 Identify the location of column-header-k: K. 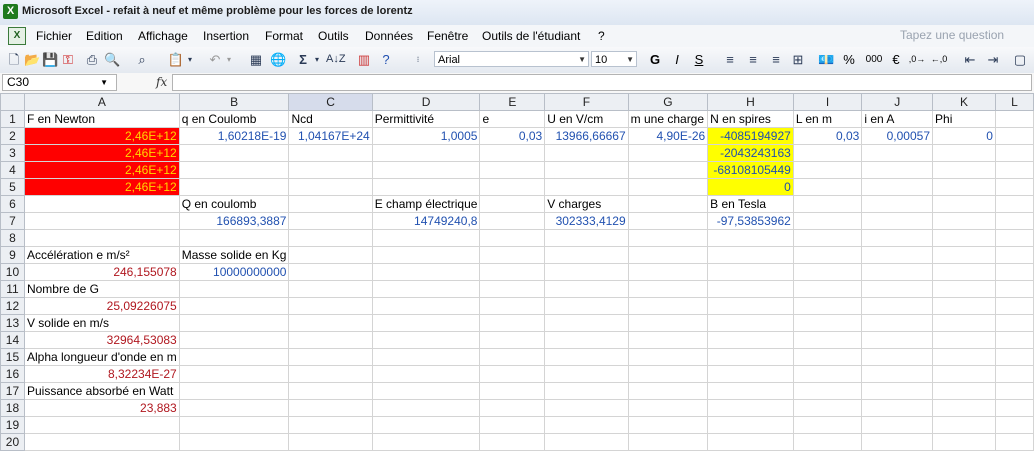
(964, 102).